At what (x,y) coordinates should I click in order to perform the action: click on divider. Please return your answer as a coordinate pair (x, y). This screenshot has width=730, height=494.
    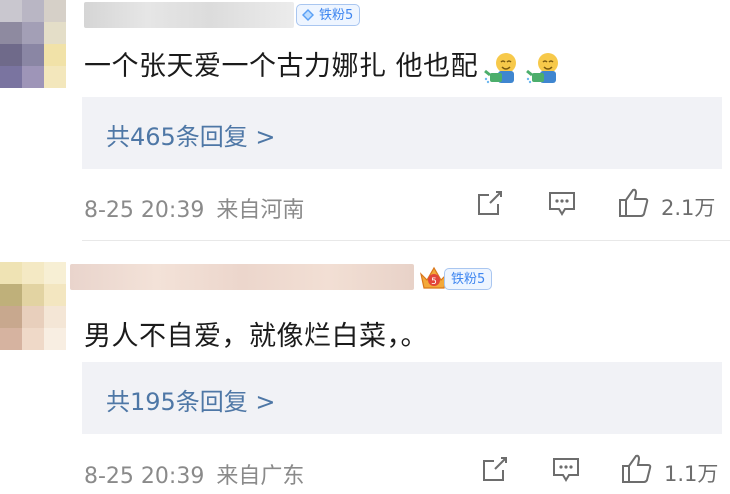
    Looking at the image, I should click on (406, 240).